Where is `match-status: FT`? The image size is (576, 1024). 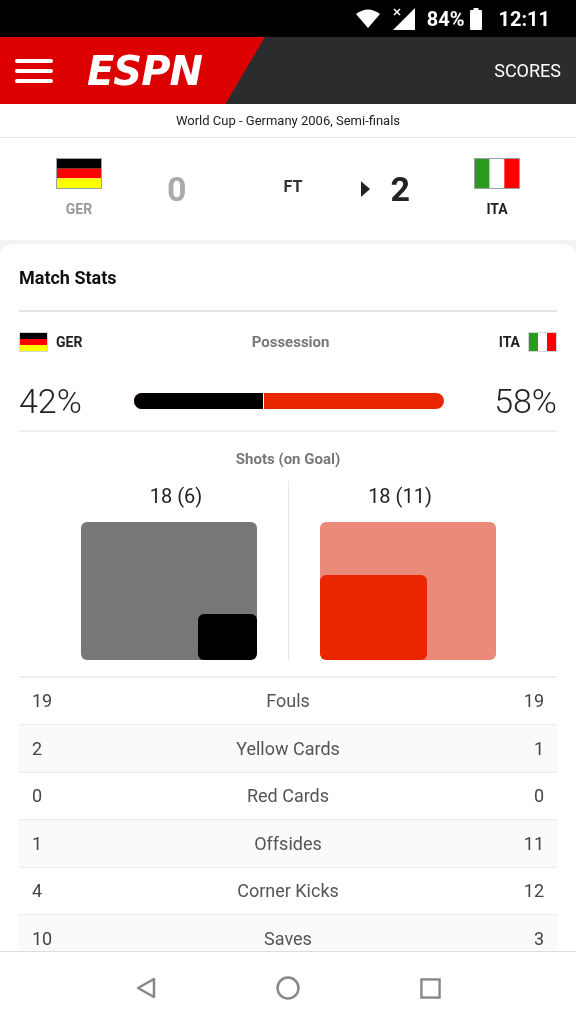
match-status: FT is located at coordinates (293, 187).